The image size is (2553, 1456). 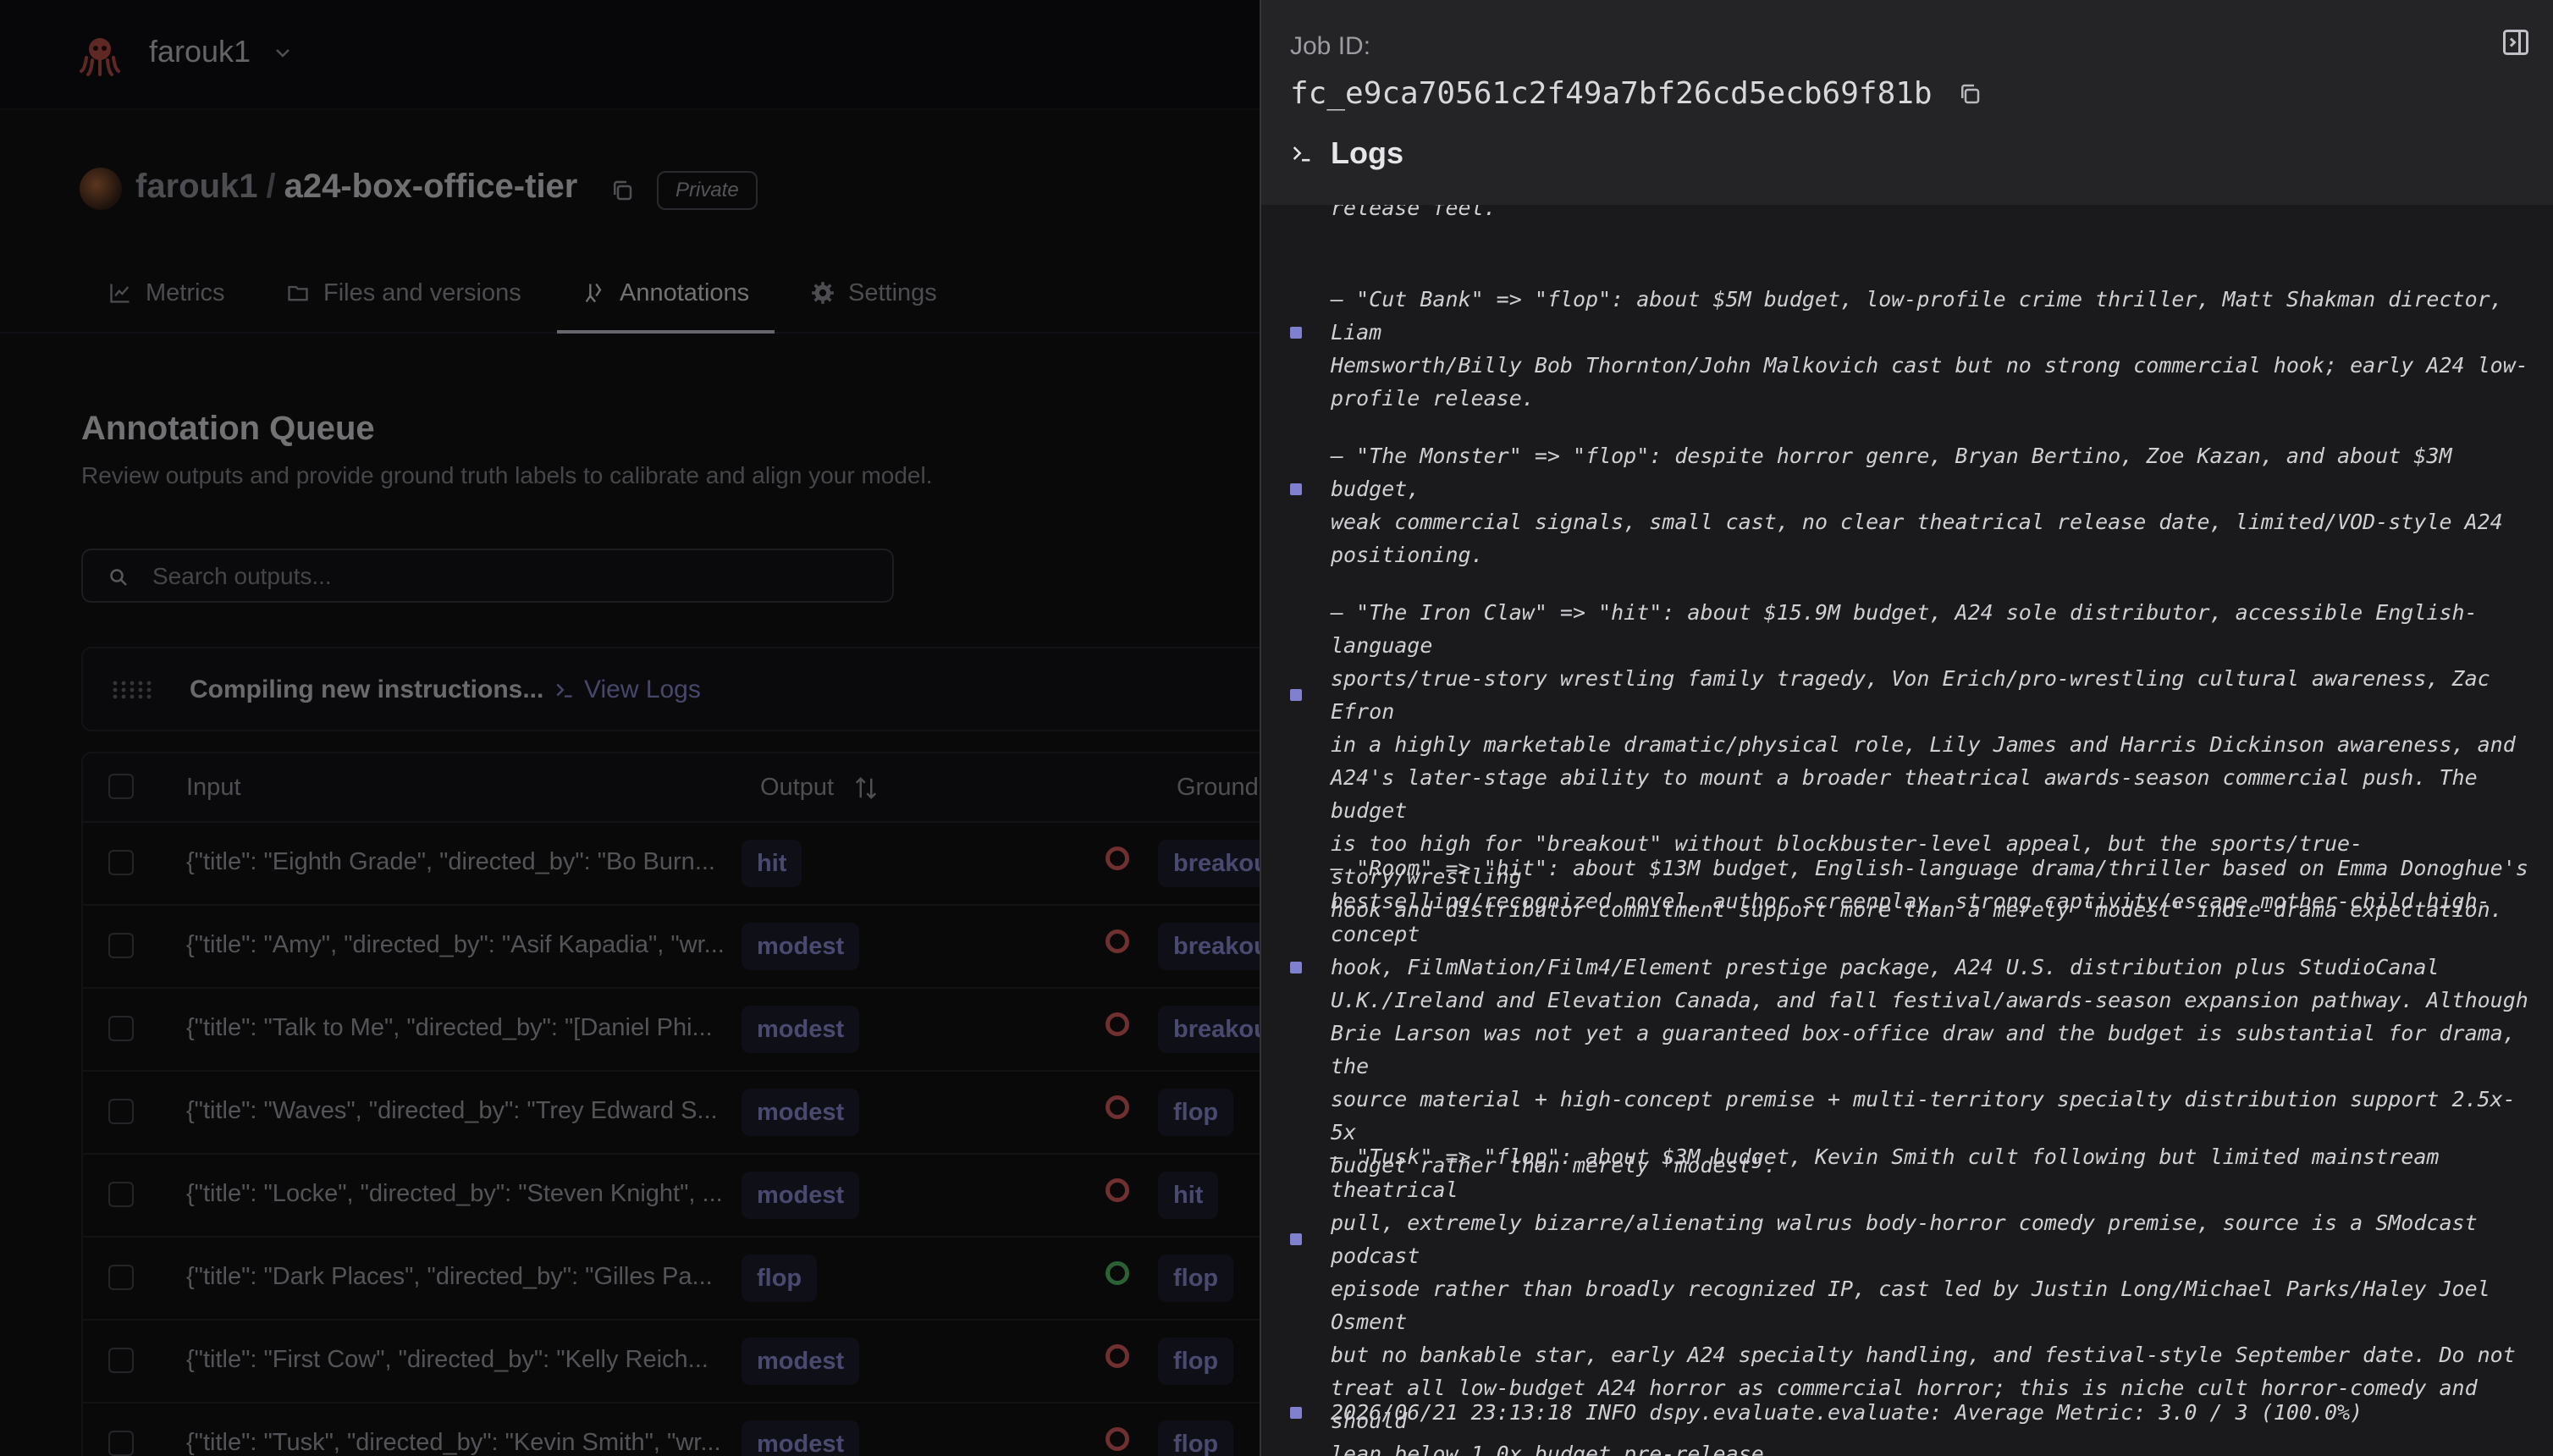 I want to click on chevron-down-icon, so click(x=283, y=53).